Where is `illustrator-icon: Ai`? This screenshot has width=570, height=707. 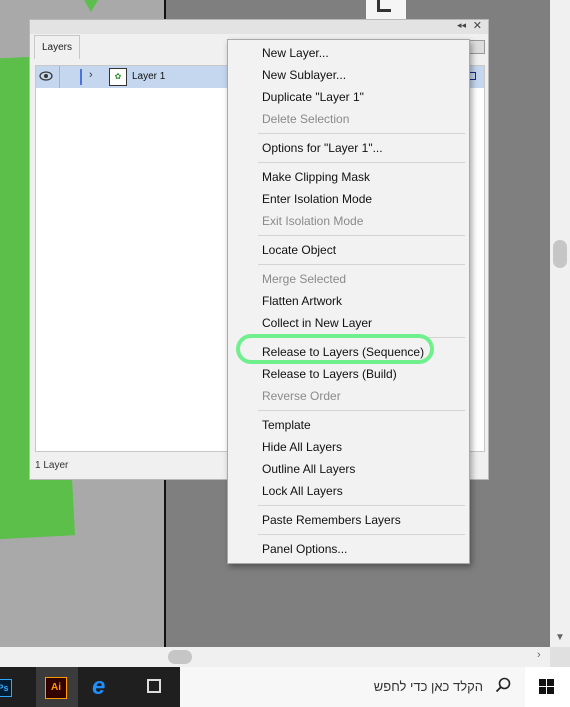
illustrator-icon: Ai is located at coordinates (56, 688).